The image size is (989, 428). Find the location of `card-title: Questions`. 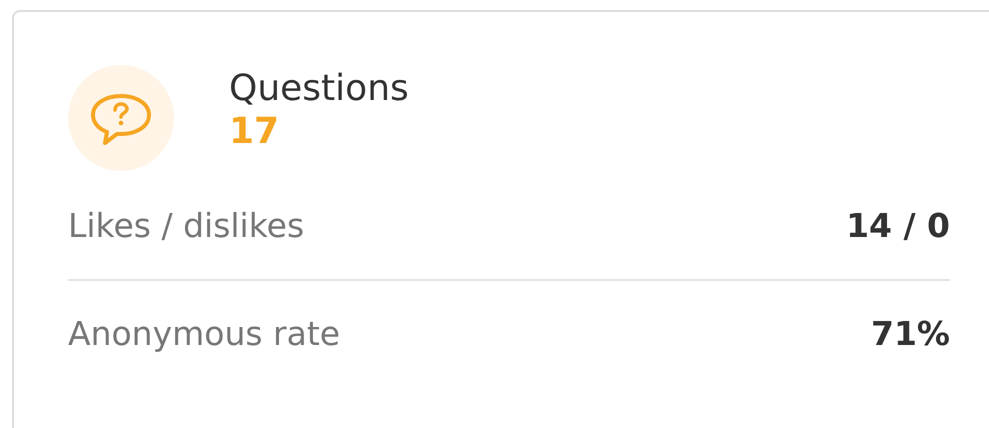

card-title: Questions is located at coordinates (319, 89).